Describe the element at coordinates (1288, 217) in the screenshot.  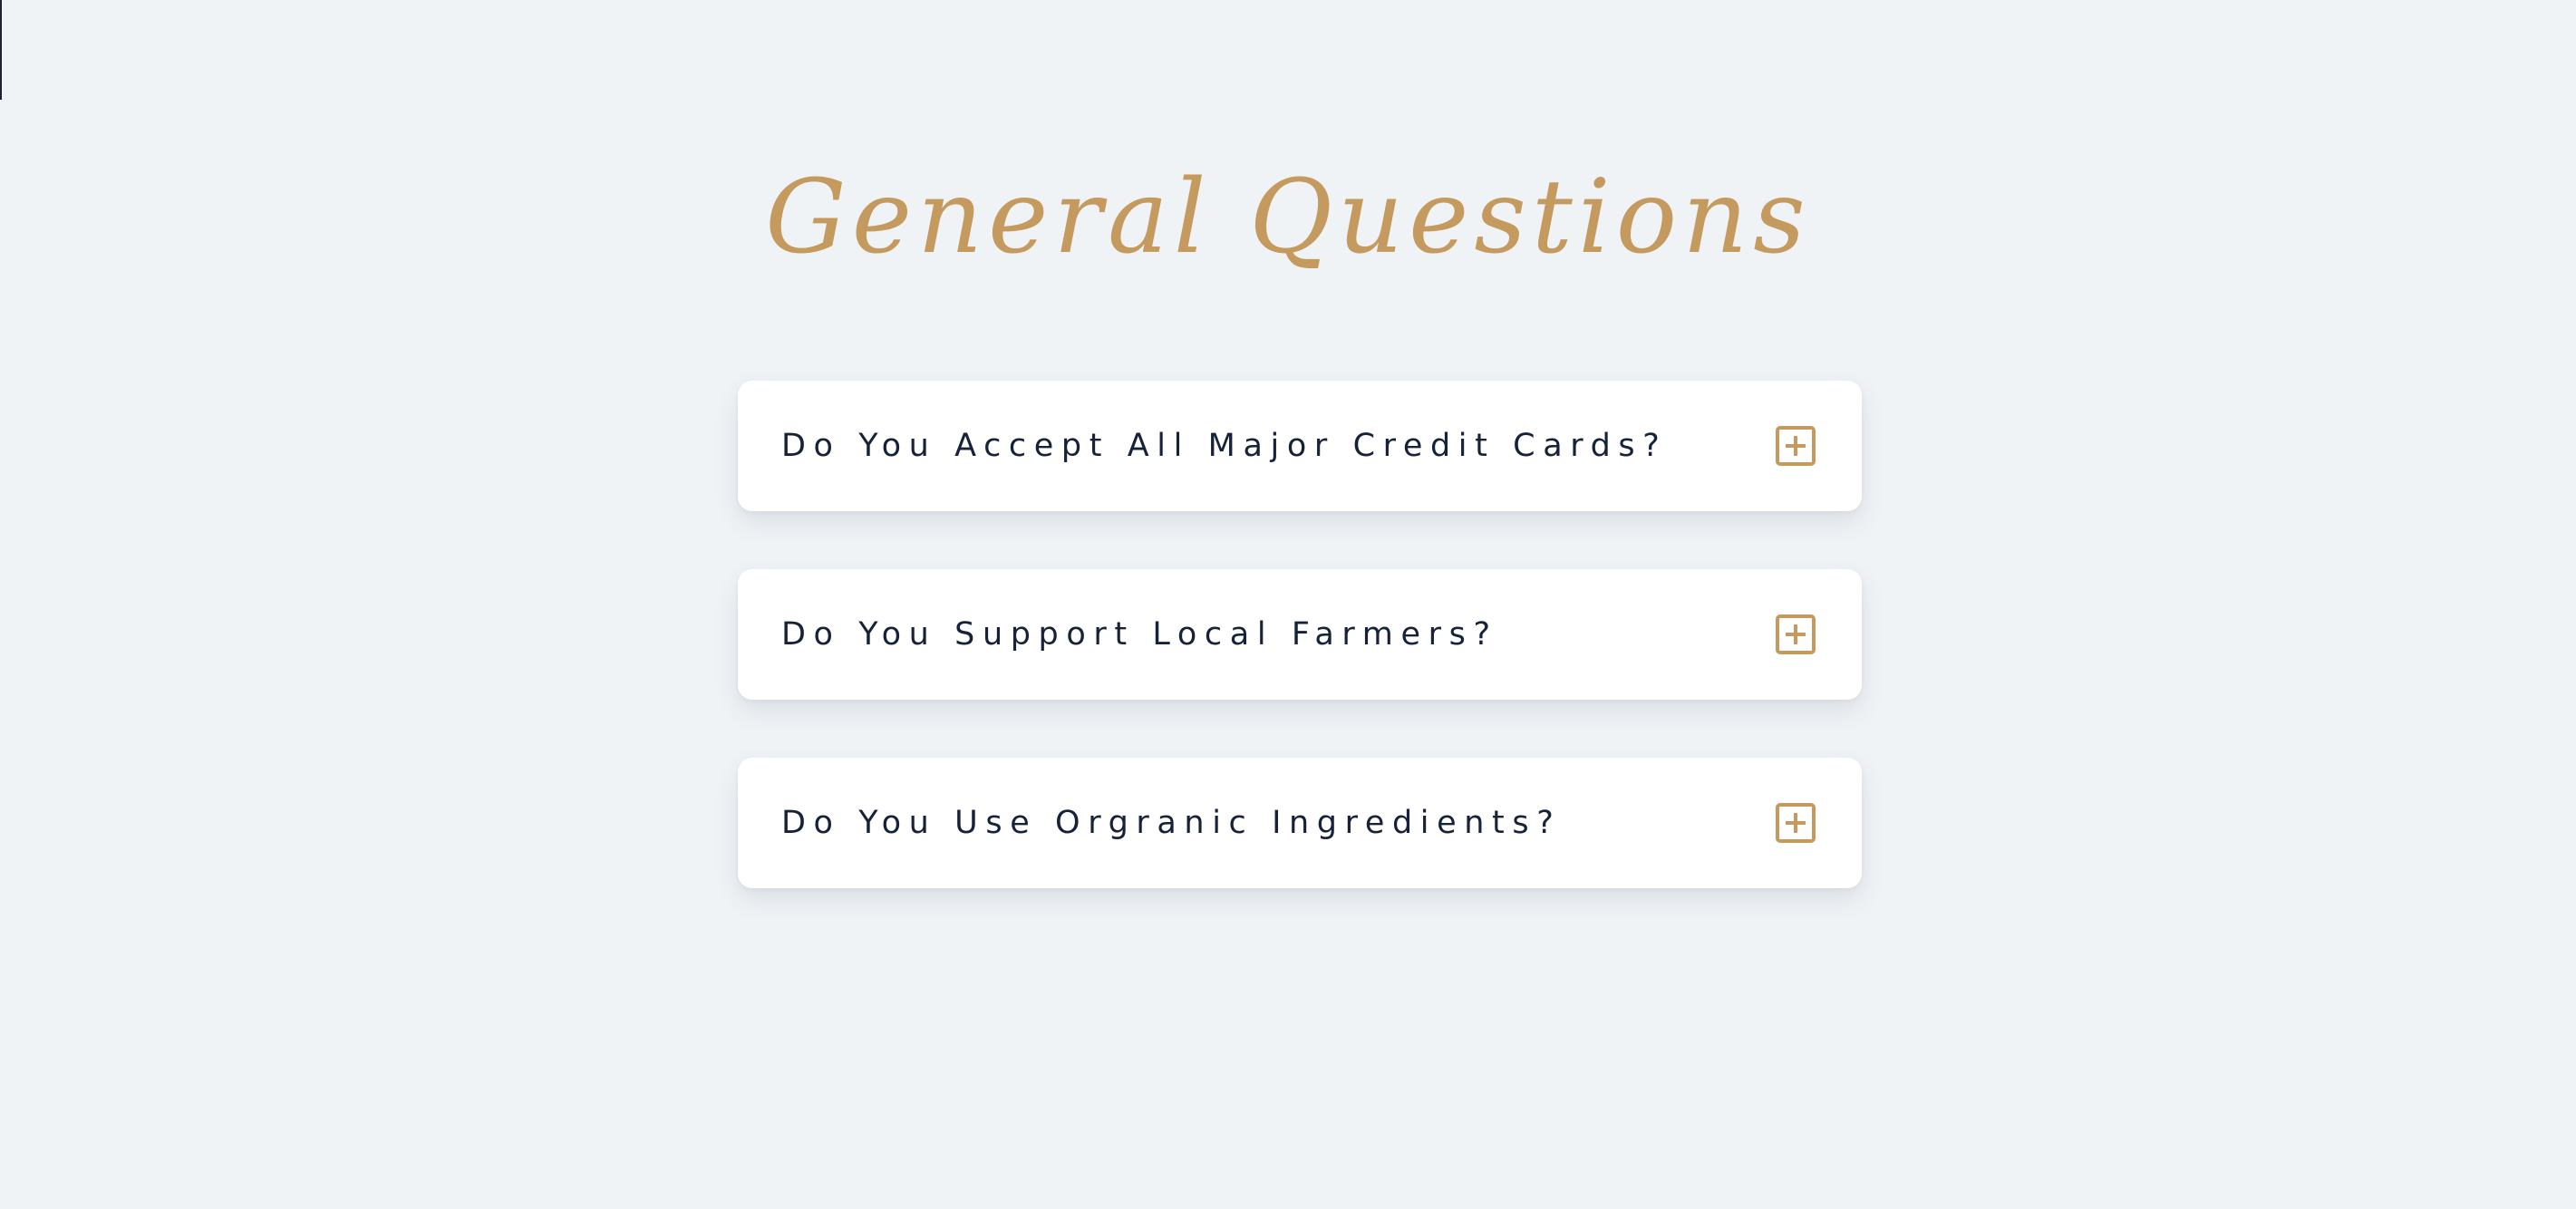
I see `page-title: General Questions` at that location.